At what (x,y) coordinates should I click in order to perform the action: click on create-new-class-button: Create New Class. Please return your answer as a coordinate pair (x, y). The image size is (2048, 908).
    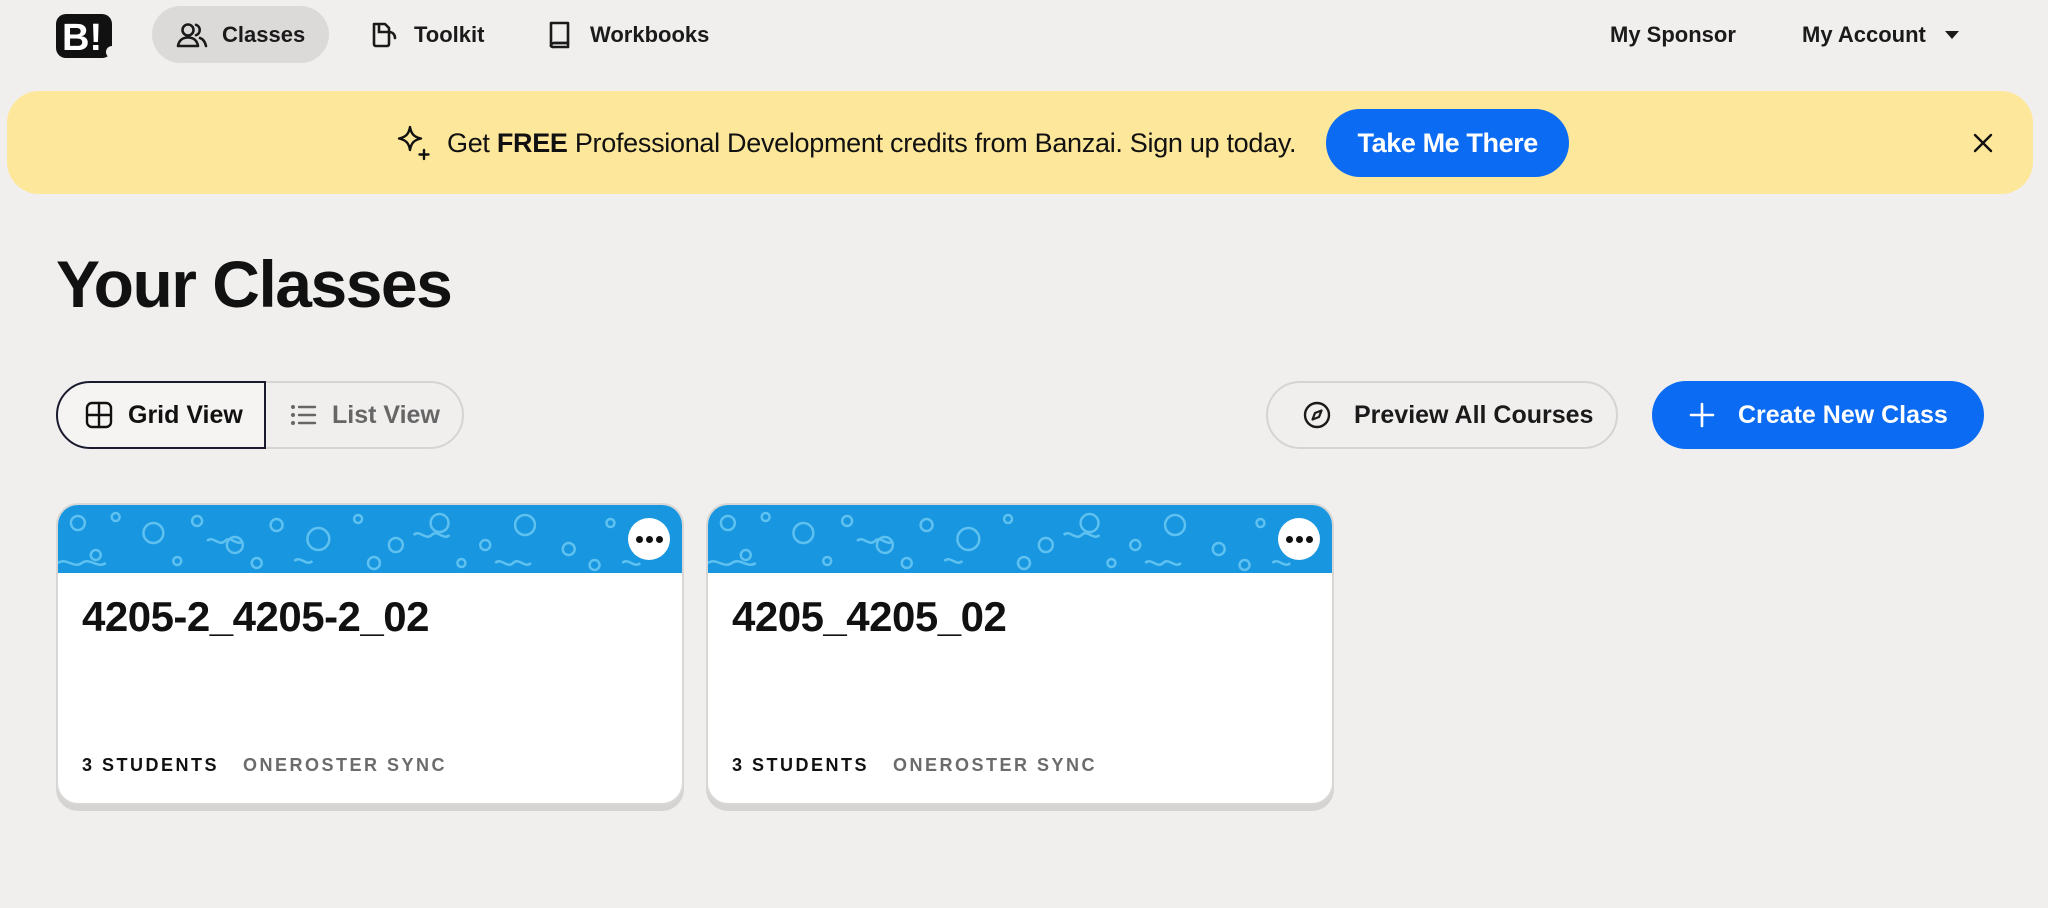
    Looking at the image, I should click on (1818, 415).